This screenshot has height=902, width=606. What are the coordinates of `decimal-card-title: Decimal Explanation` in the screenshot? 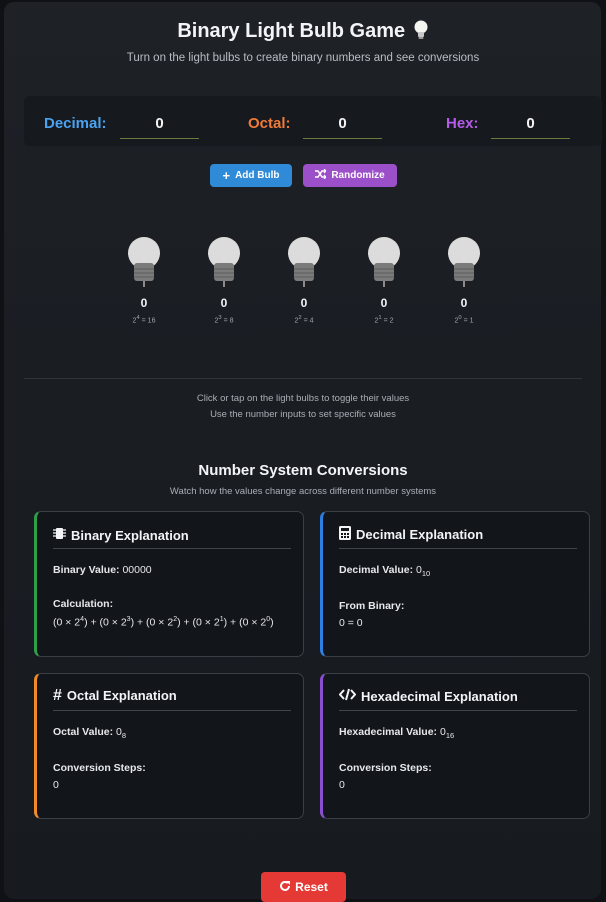 It's located at (420, 534).